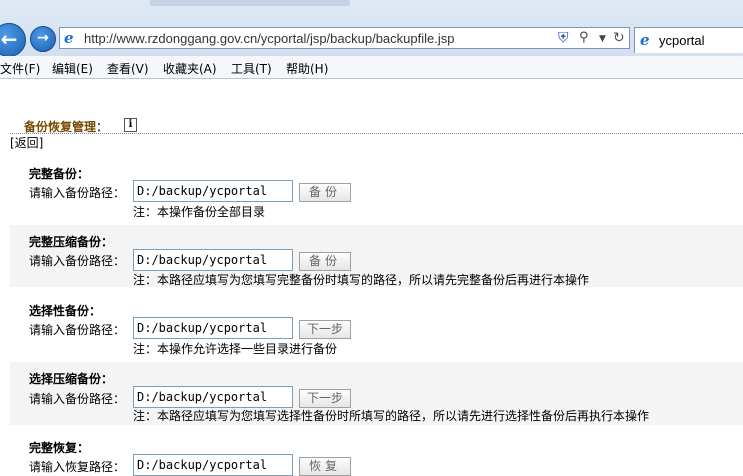 This screenshot has width=743, height=476. Describe the element at coordinates (130, 125) in the screenshot. I see `info-icon: i` at that location.